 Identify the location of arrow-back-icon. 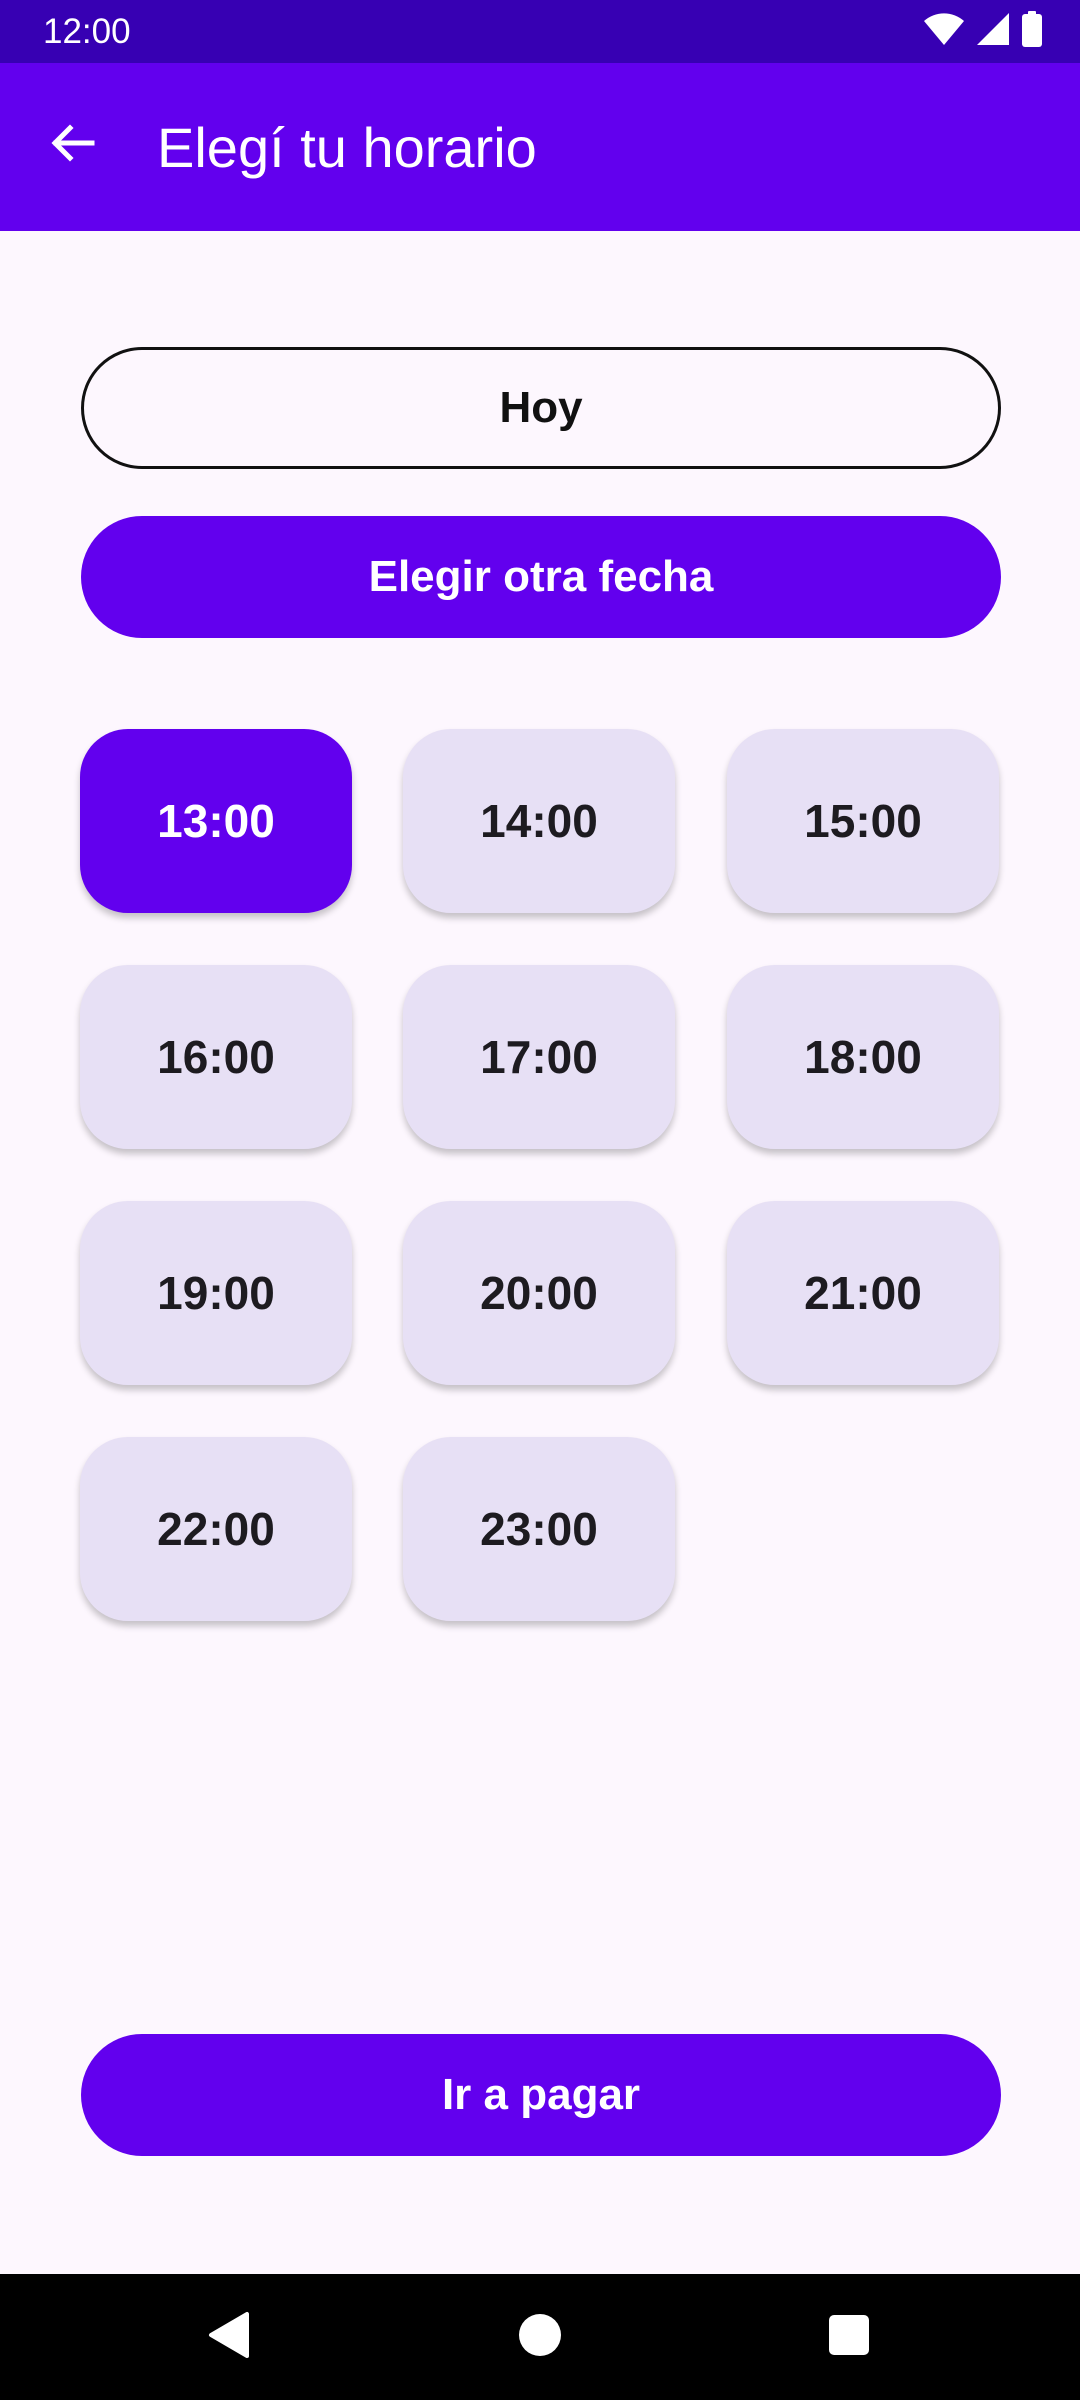
(72, 145).